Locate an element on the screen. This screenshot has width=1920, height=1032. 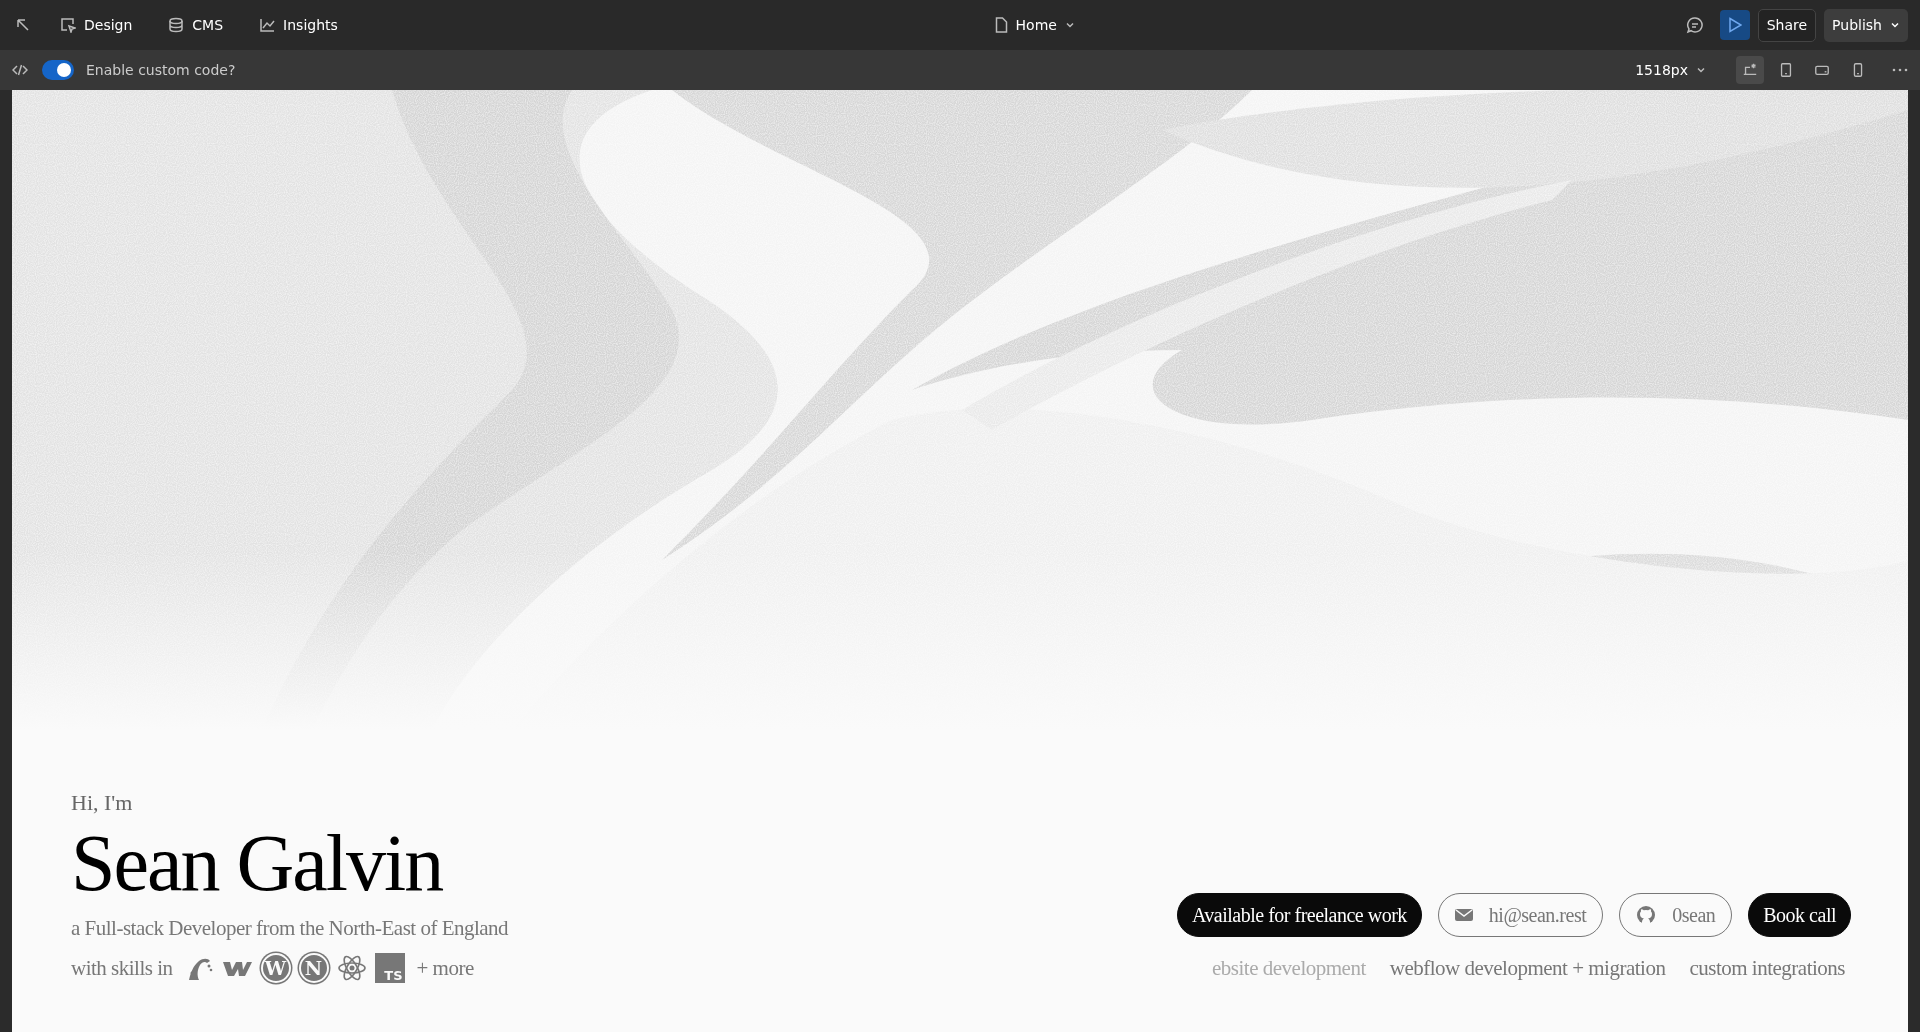
nav-tab: CMS is located at coordinates (196, 25).